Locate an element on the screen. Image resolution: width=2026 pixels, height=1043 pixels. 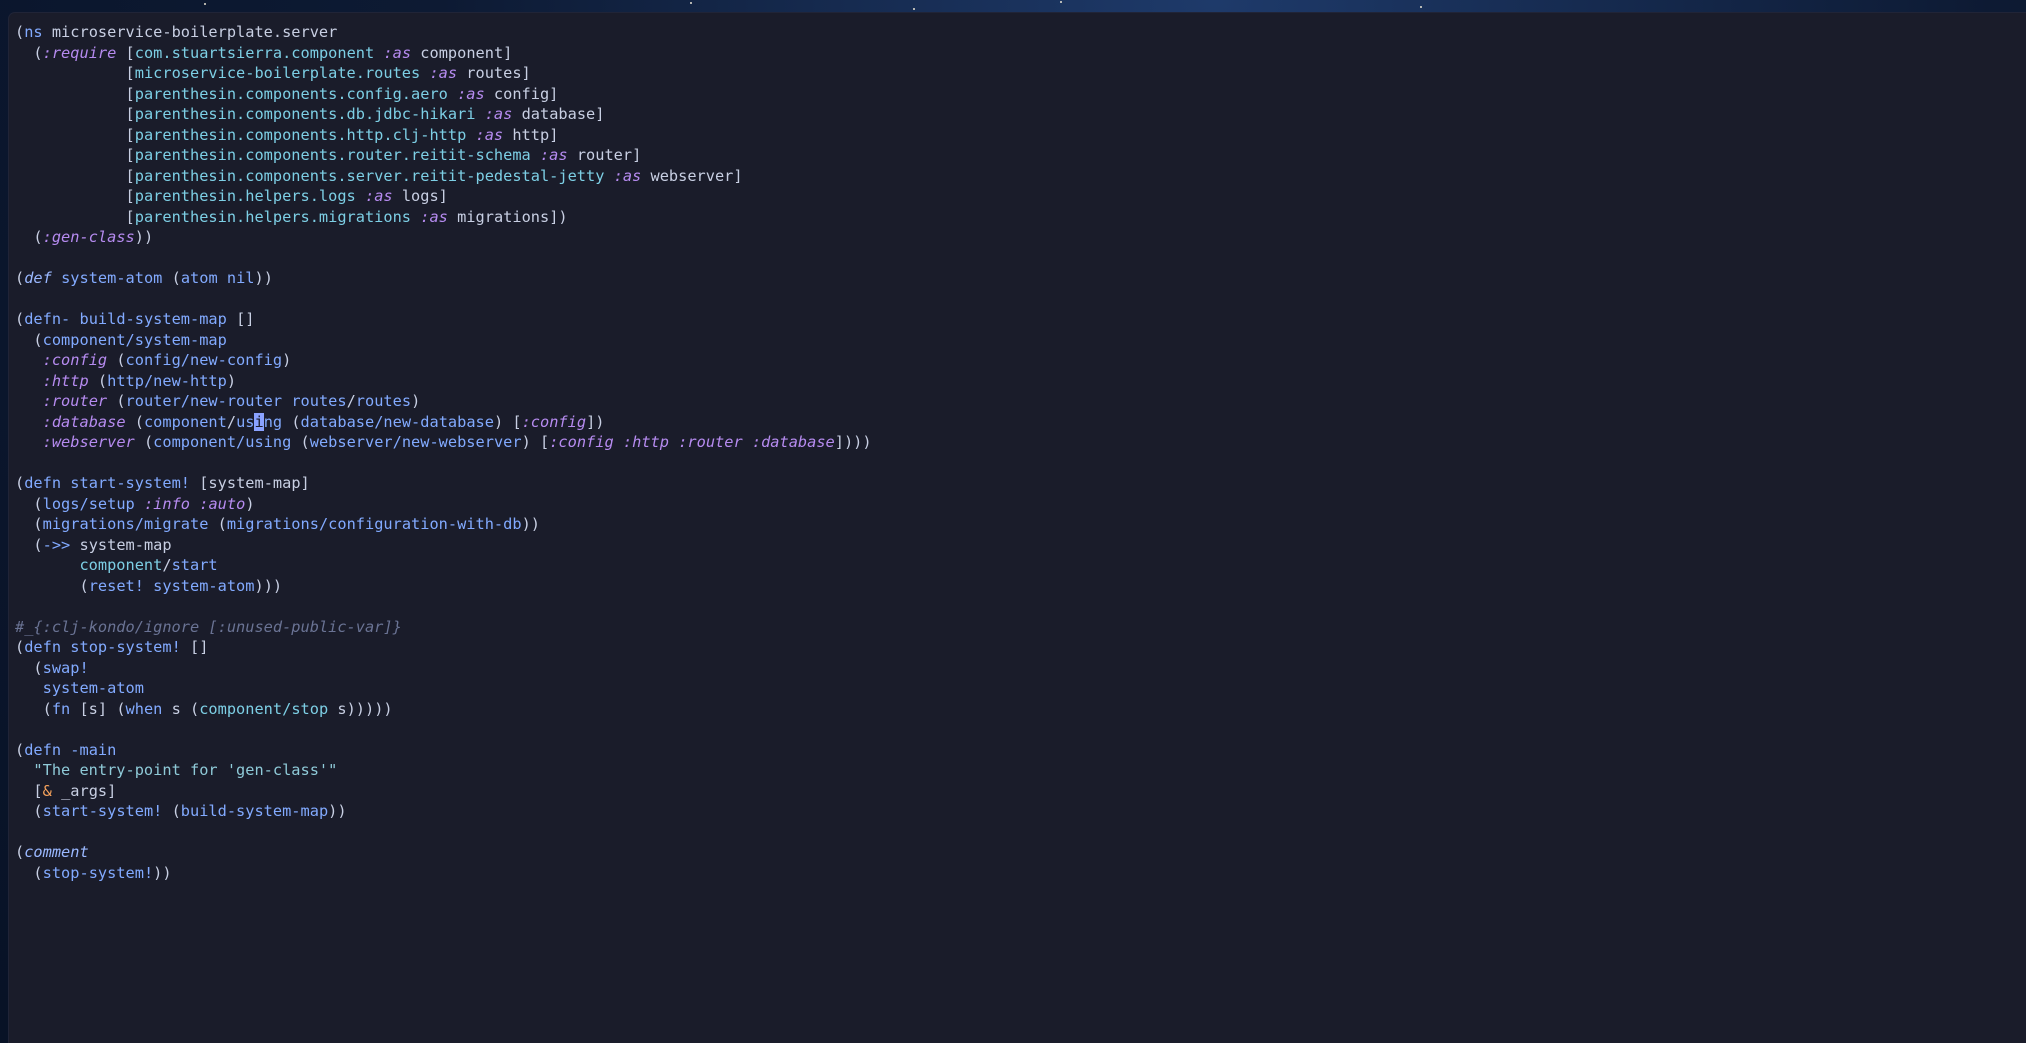
code-token: "The entry-point for 'gen-class'" is located at coordinates (185, 770).